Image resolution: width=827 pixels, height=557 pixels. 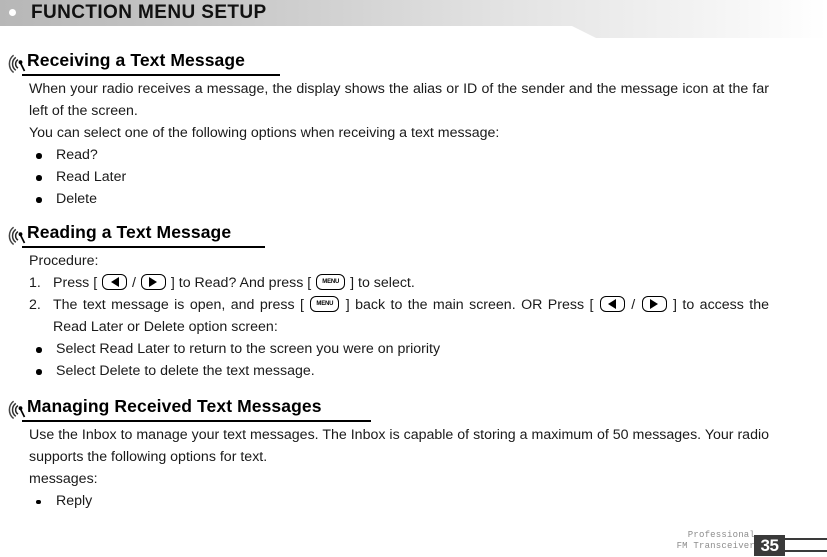 What do you see at coordinates (241, 283) in the screenshot?
I see `step-text-part: ] to Read? And press [` at bounding box center [241, 283].